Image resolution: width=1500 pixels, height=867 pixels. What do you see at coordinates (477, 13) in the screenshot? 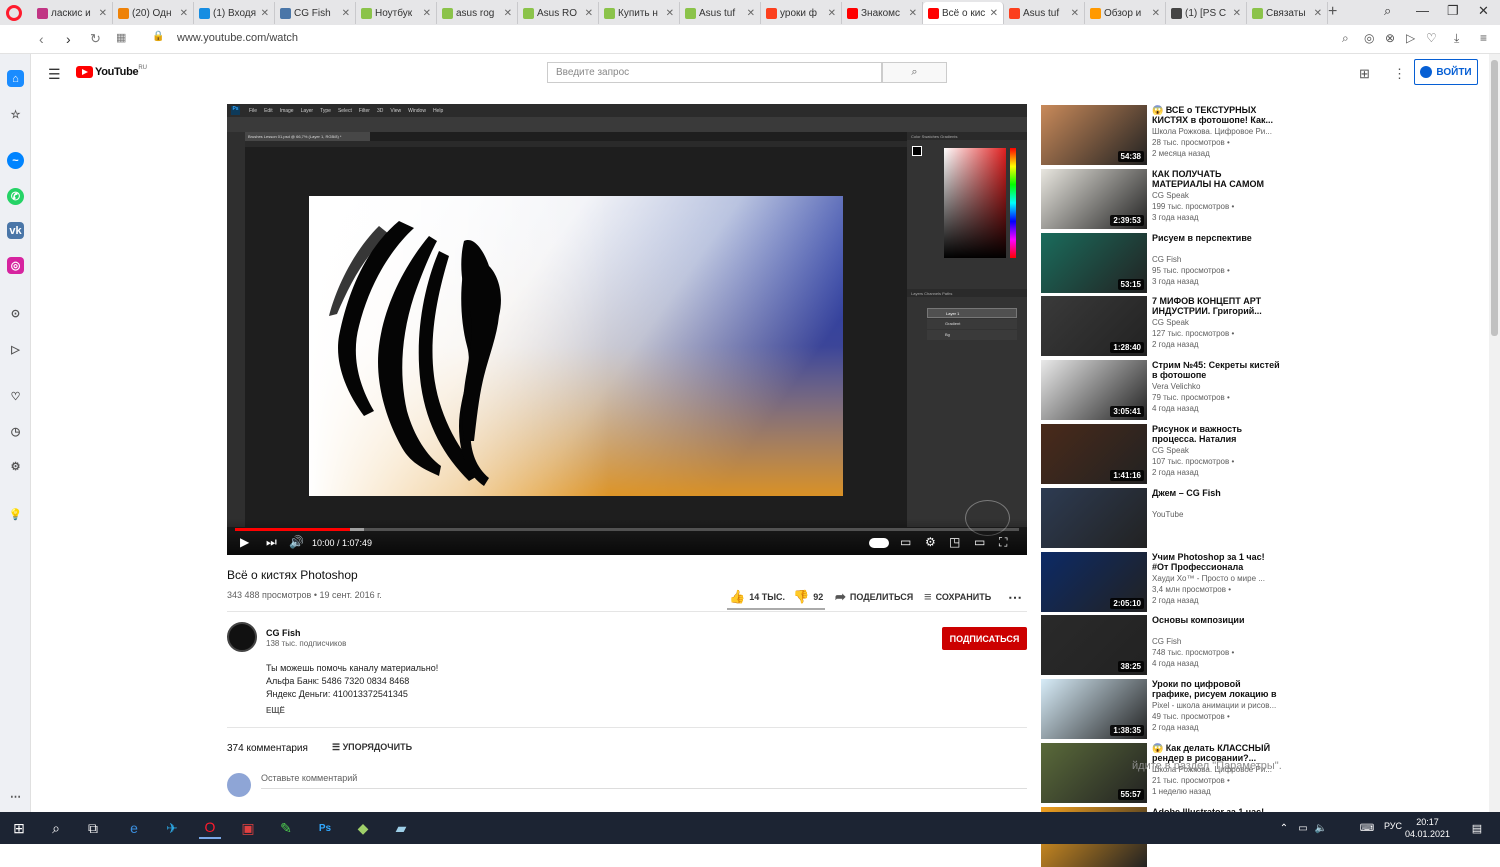
I see `browser-tab: asus rog ✕` at bounding box center [477, 13].